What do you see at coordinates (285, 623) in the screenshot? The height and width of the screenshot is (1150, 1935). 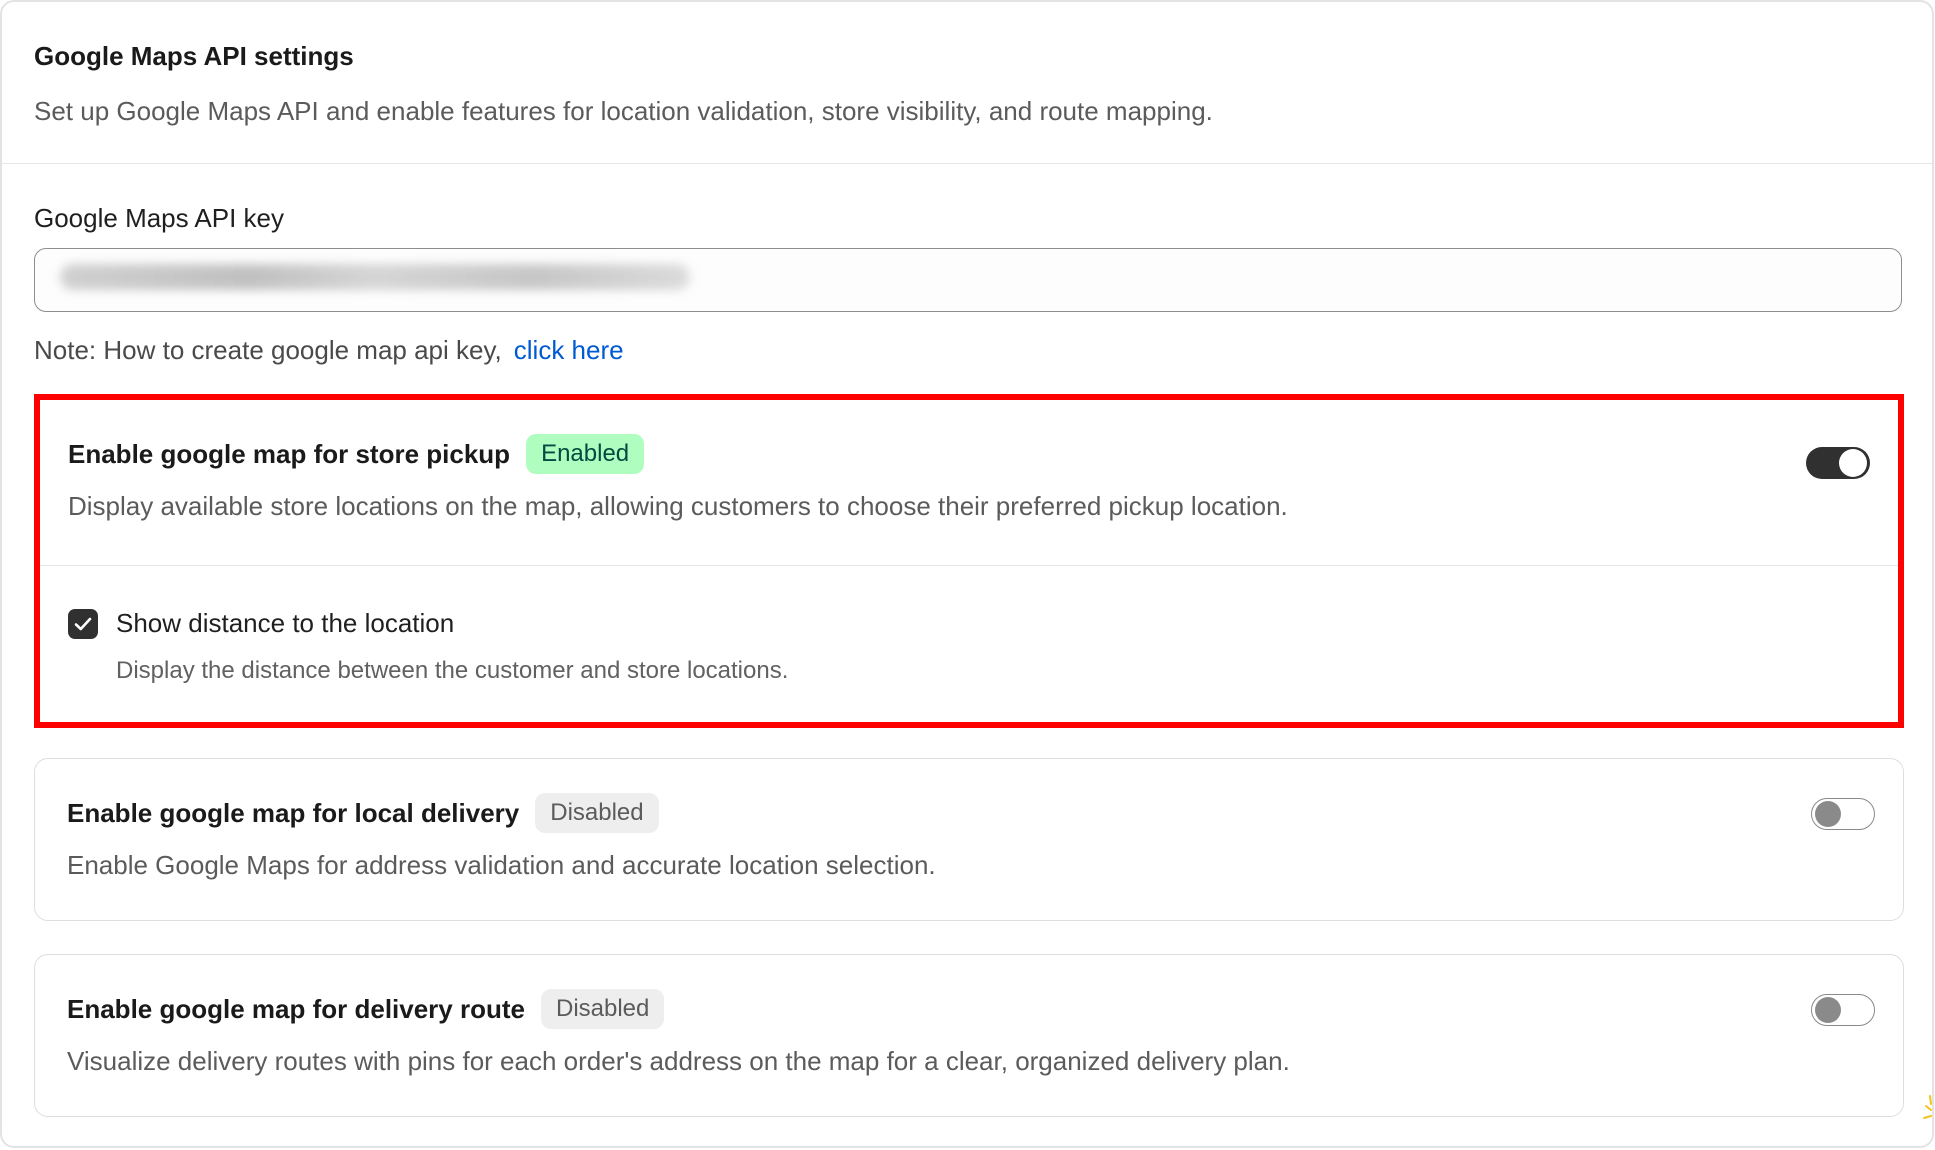 I see `show-distance-label: Show distance to the location` at bounding box center [285, 623].